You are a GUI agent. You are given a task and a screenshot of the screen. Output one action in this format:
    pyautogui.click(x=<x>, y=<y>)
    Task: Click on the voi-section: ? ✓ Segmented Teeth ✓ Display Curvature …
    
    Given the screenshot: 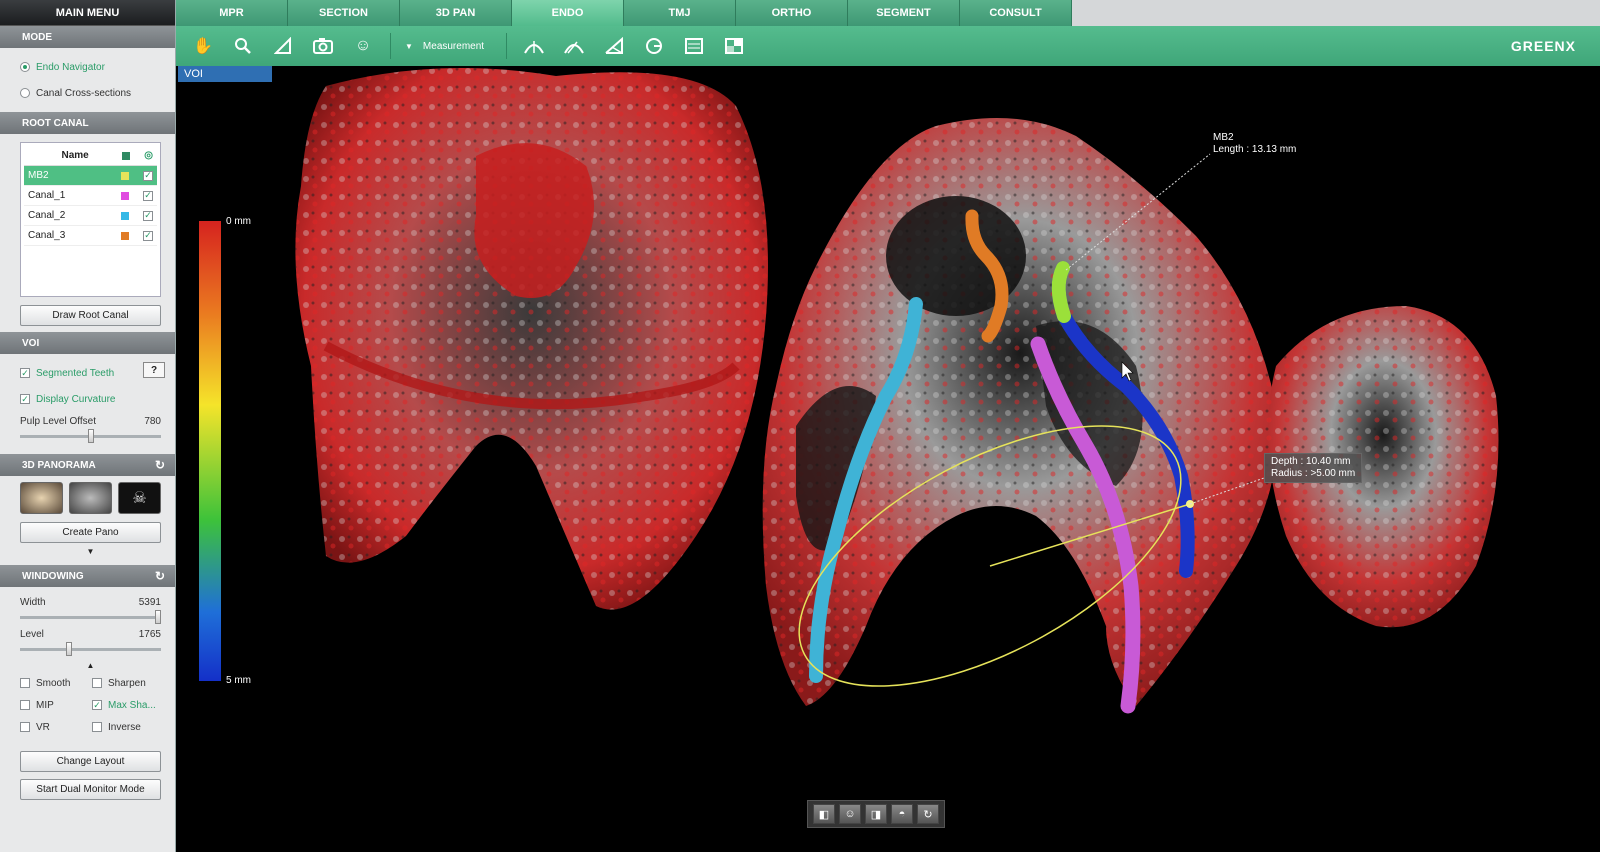 What is the action you would take?
    pyautogui.click(x=87, y=404)
    